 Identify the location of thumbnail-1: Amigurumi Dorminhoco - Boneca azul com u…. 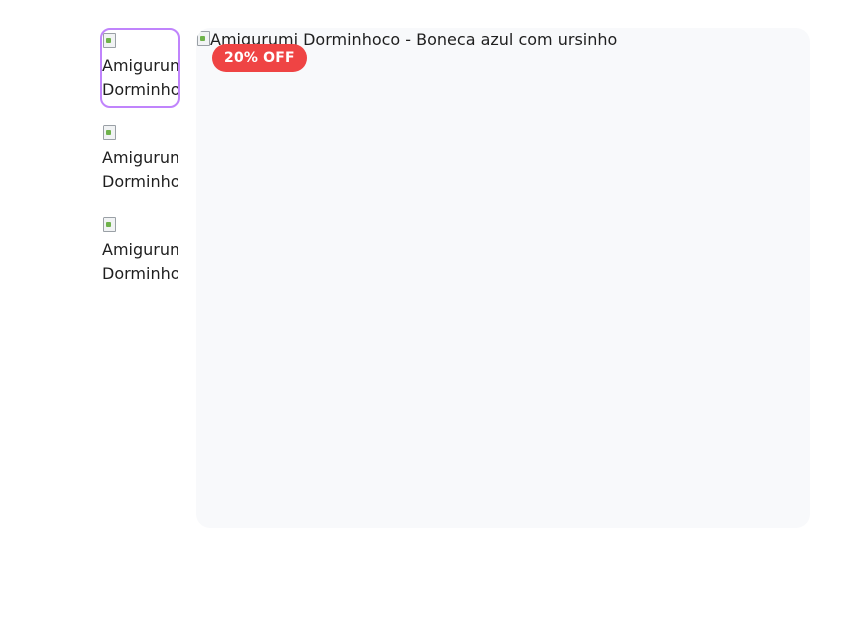
(140, 68).